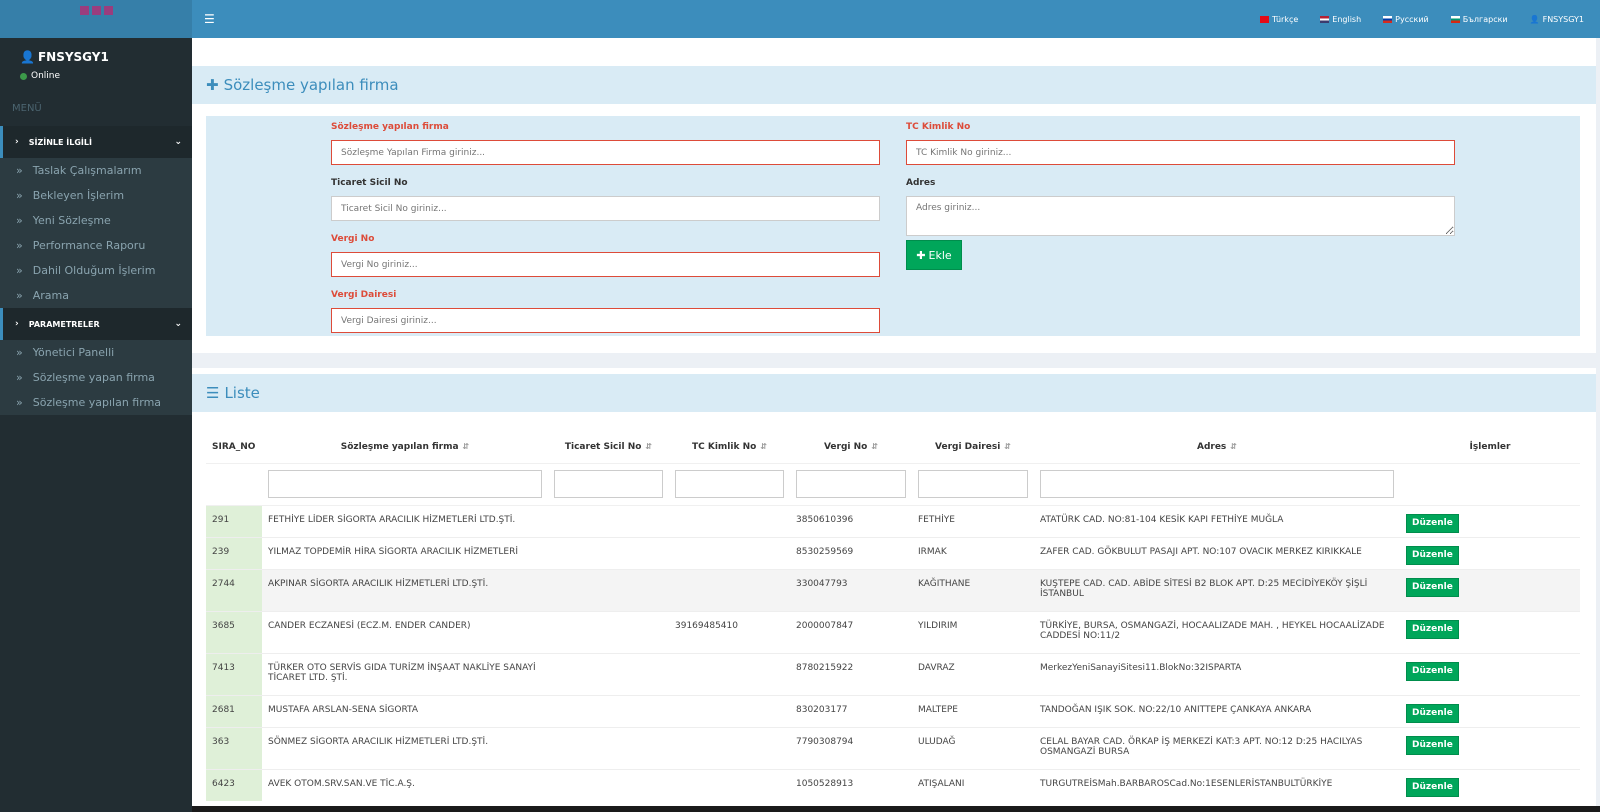  Describe the element at coordinates (96, 10) in the screenshot. I see `logo-mark` at that location.